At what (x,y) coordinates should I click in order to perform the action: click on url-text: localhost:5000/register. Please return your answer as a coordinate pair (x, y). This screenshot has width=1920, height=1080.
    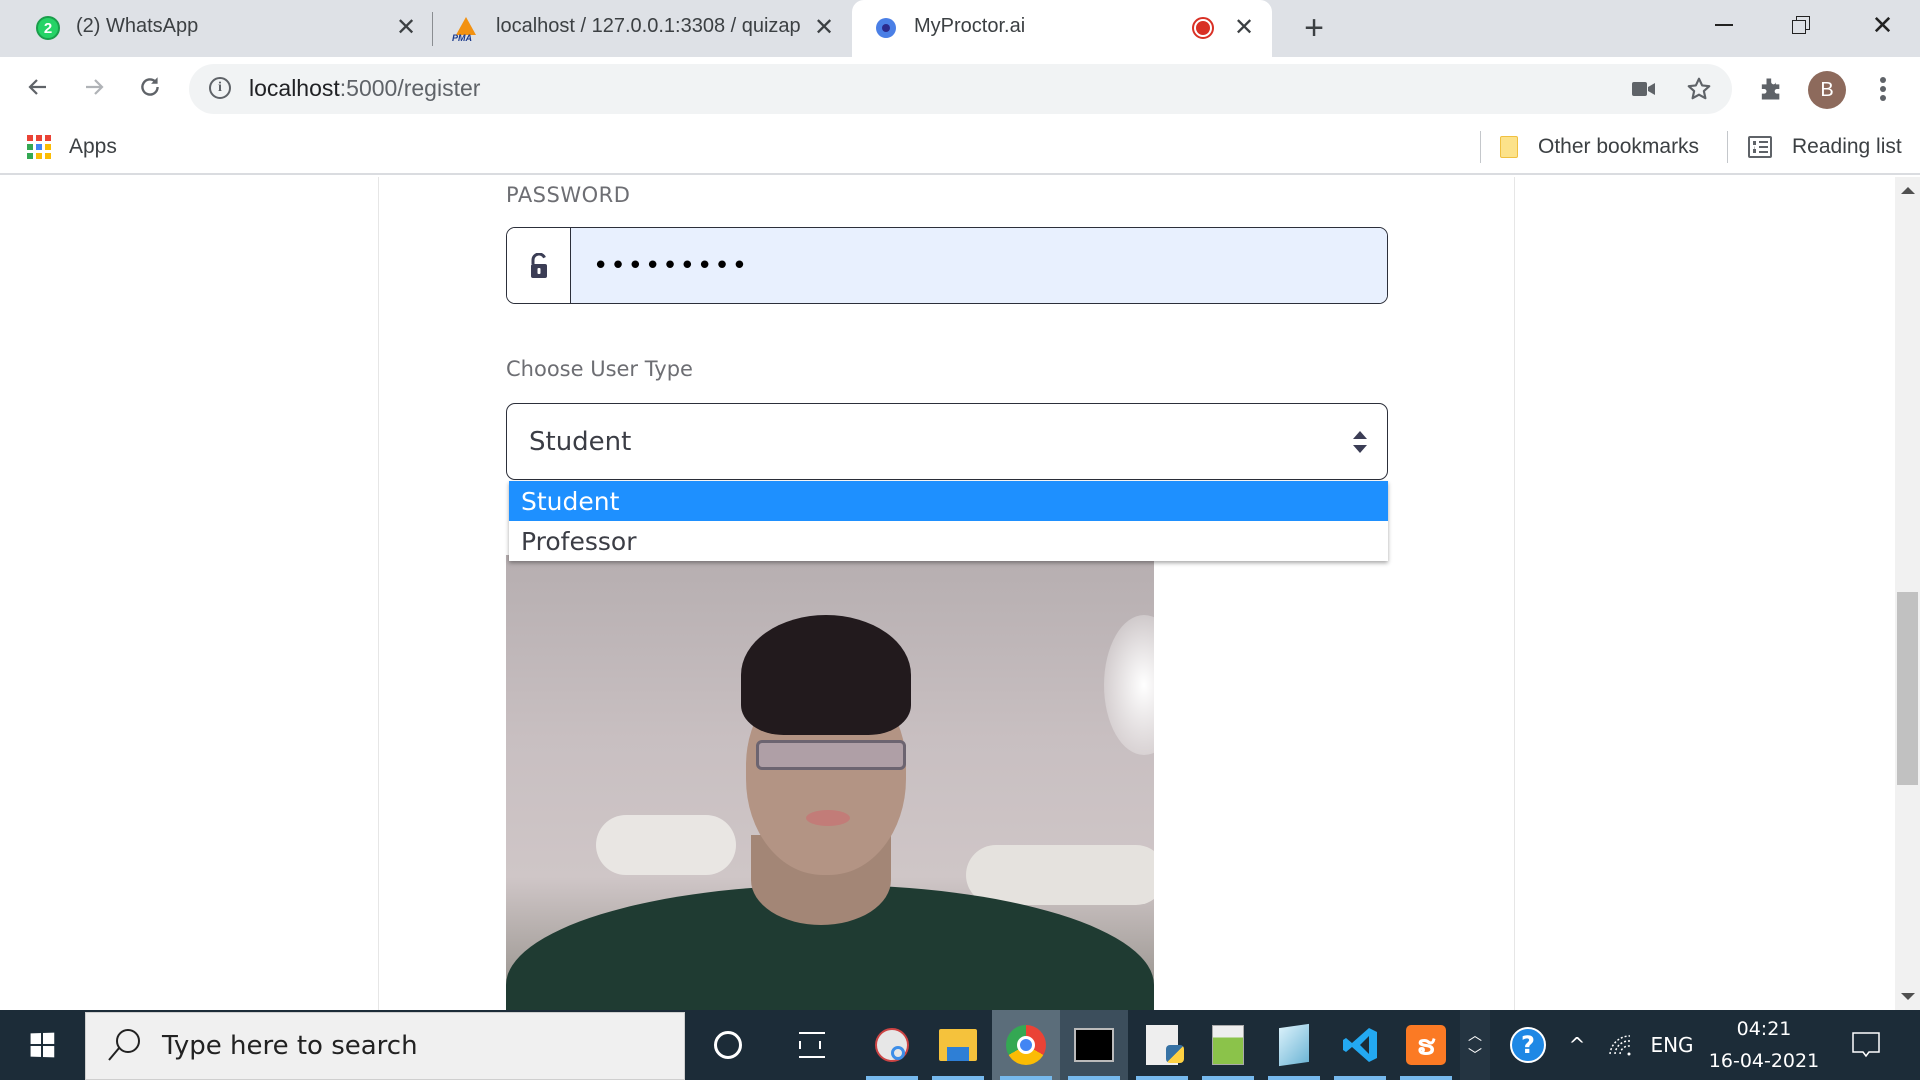
    Looking at the image, I should click on (364, 88).